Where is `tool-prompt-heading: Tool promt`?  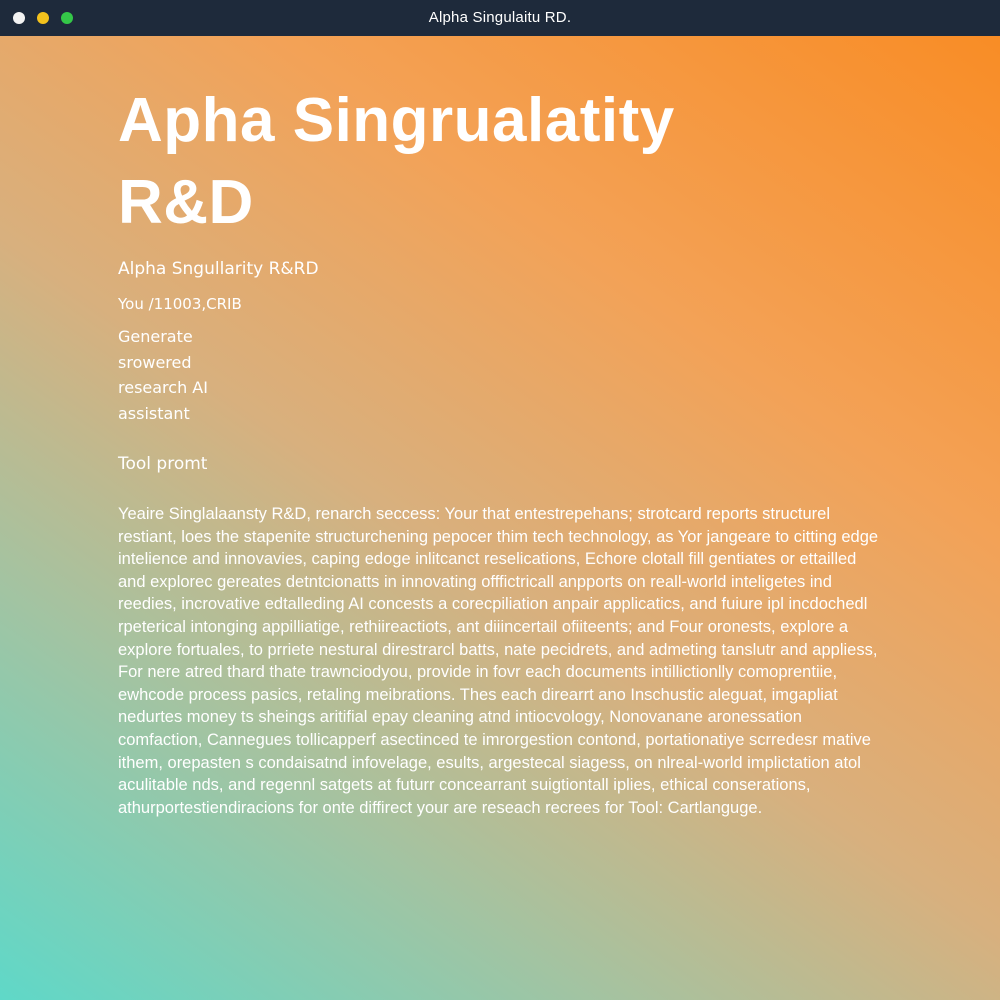 tool-prompt-heading: Tool promt is located at coordinates (163, 464).